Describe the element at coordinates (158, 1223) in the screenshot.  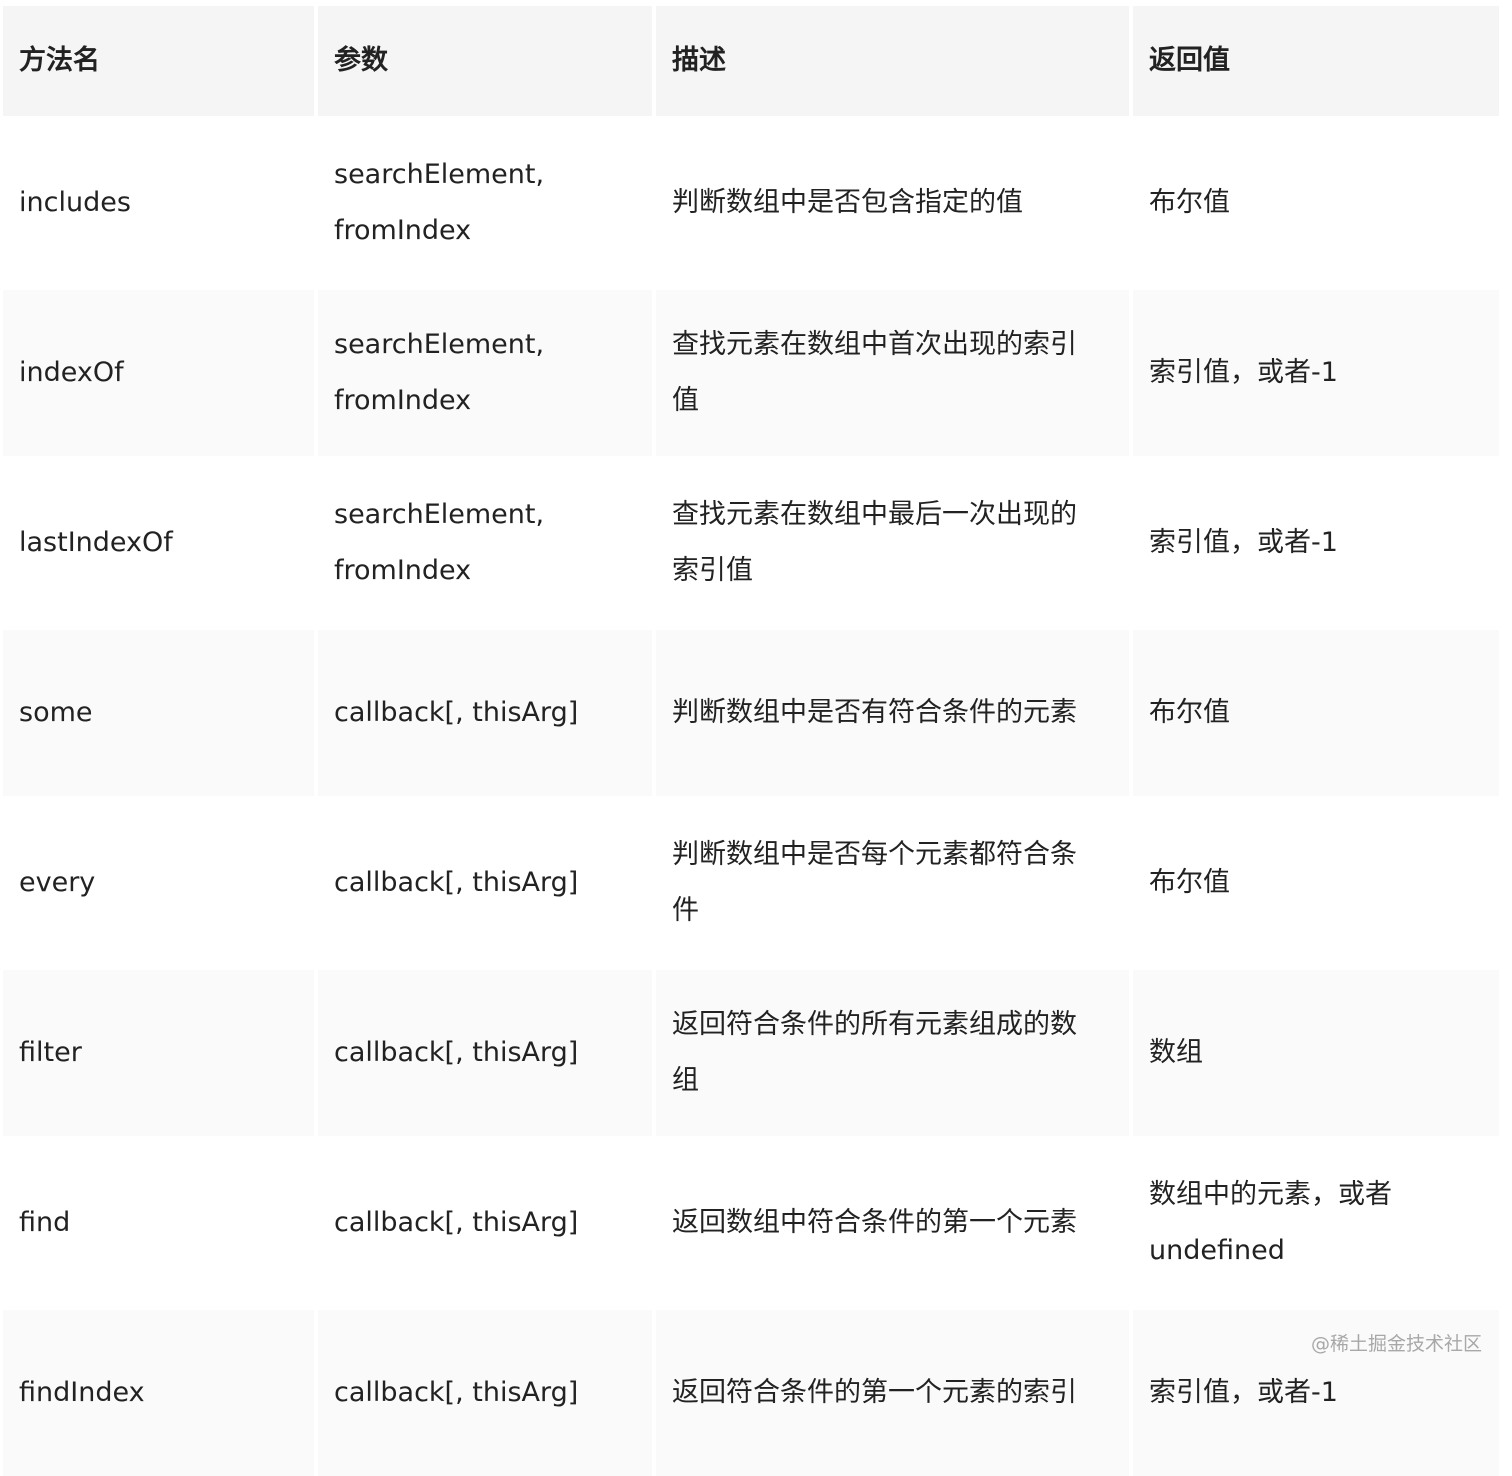
I see `cell-method: find` at that location.